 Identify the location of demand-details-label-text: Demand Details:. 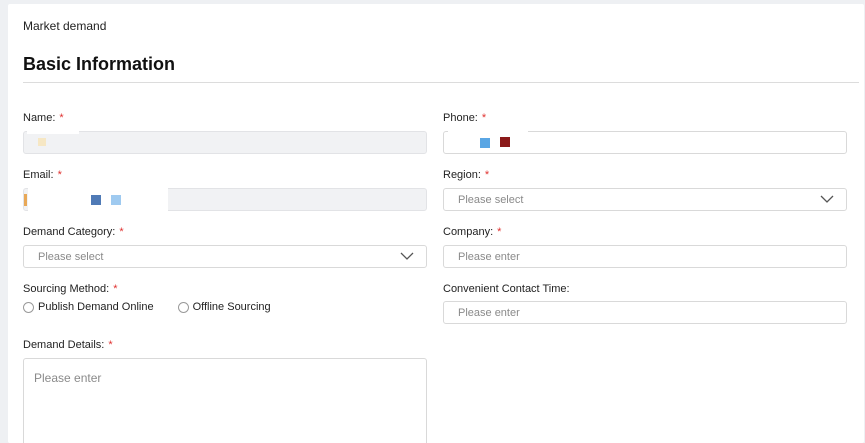
(64, 345).